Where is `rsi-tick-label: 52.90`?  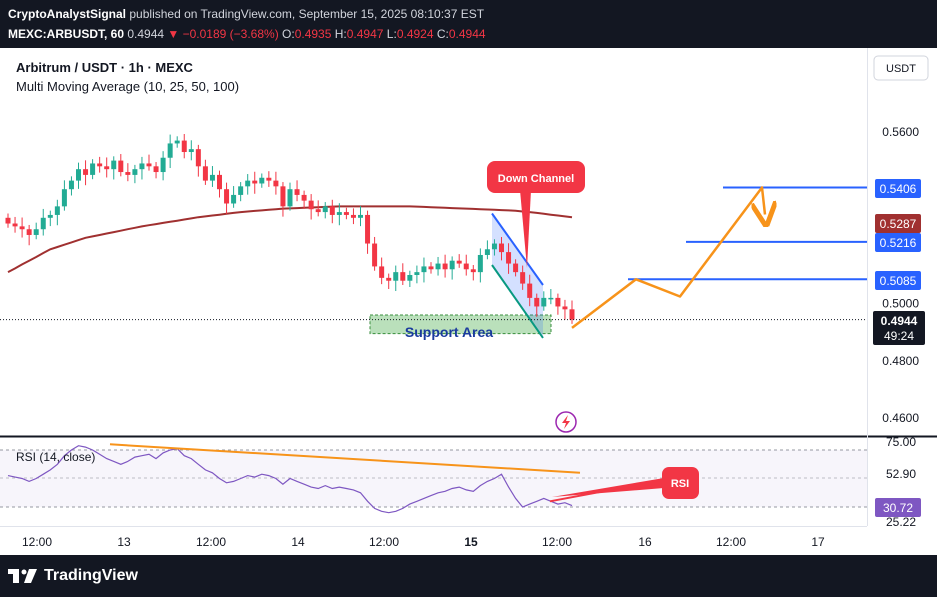
rsi-tick-label: 52.90 is located at coordinates (901, 474).